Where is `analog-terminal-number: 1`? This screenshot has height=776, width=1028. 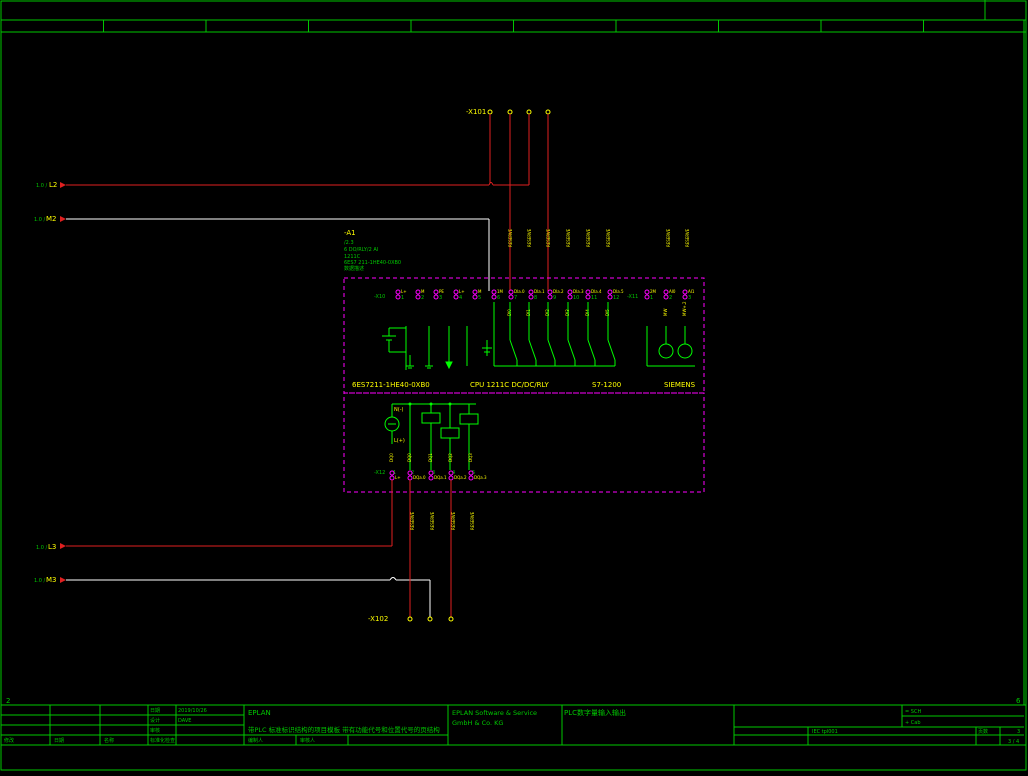 analog-terminal-number: 1 is located at coordinates (651, 298).